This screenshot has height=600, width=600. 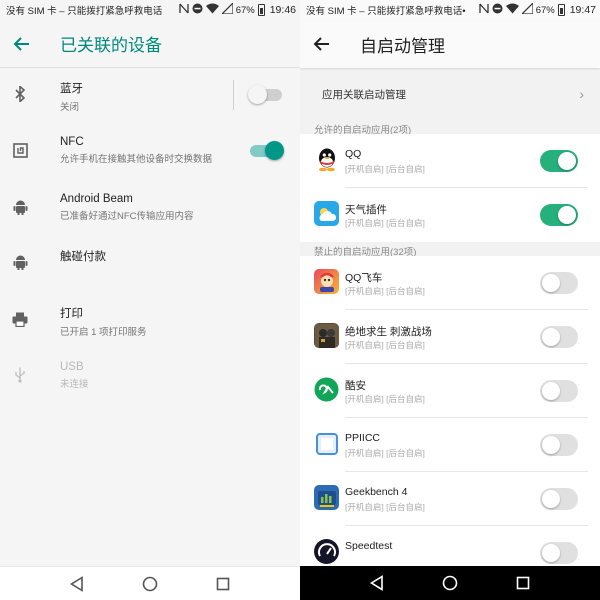 I want to click on app-name: Geekbench 4, so click(x=376, y=492).